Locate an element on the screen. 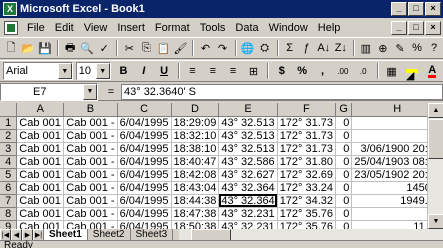 This screenshot has height=248, width=443. cell-c7: 6/04/1995 is located at coordinates (144, 201).